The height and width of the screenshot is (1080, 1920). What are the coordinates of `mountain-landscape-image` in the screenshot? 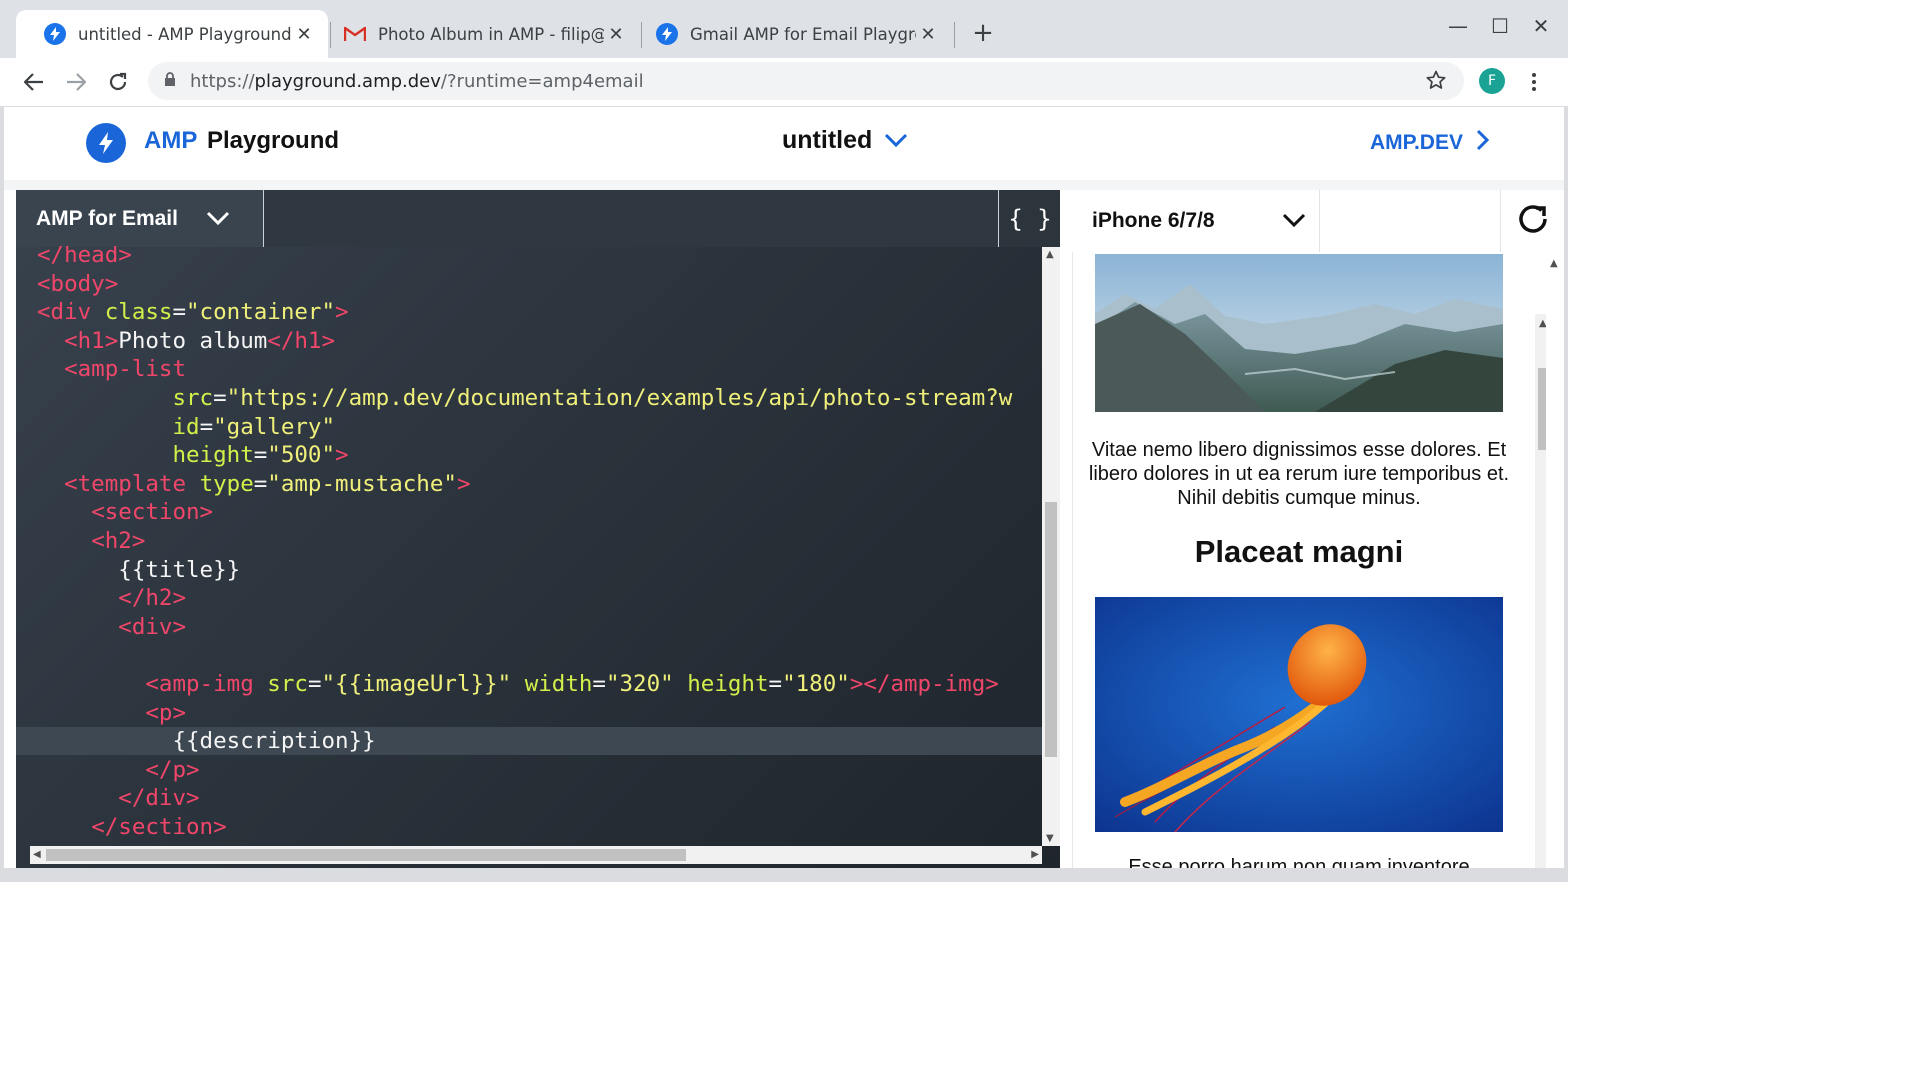 It's located at (1299, 333).